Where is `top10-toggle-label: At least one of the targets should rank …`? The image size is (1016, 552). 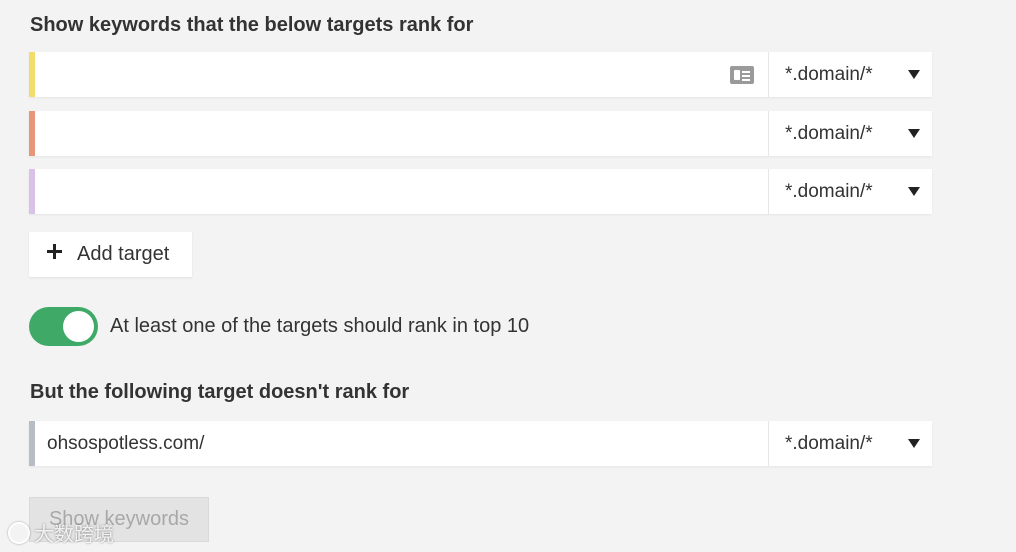
top10-toggle-label: At least one of the targets should rank … is located at coordinates (320, 326).